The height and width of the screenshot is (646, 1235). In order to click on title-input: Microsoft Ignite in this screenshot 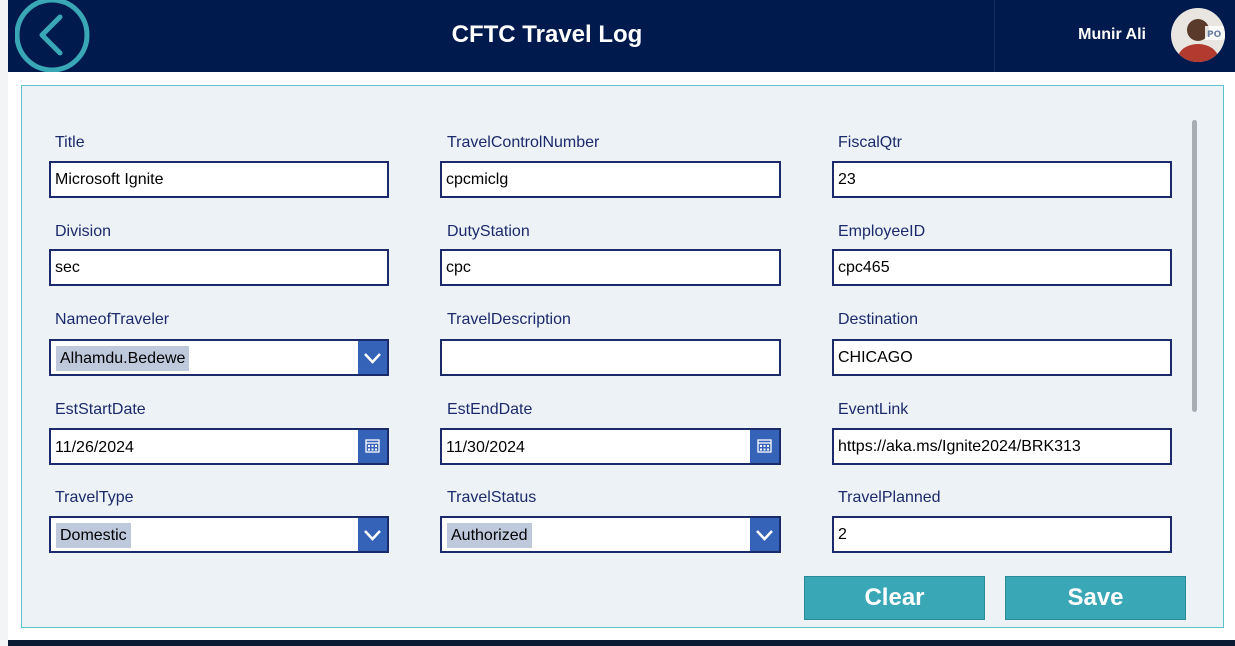, I will do `click(219, 179)`.